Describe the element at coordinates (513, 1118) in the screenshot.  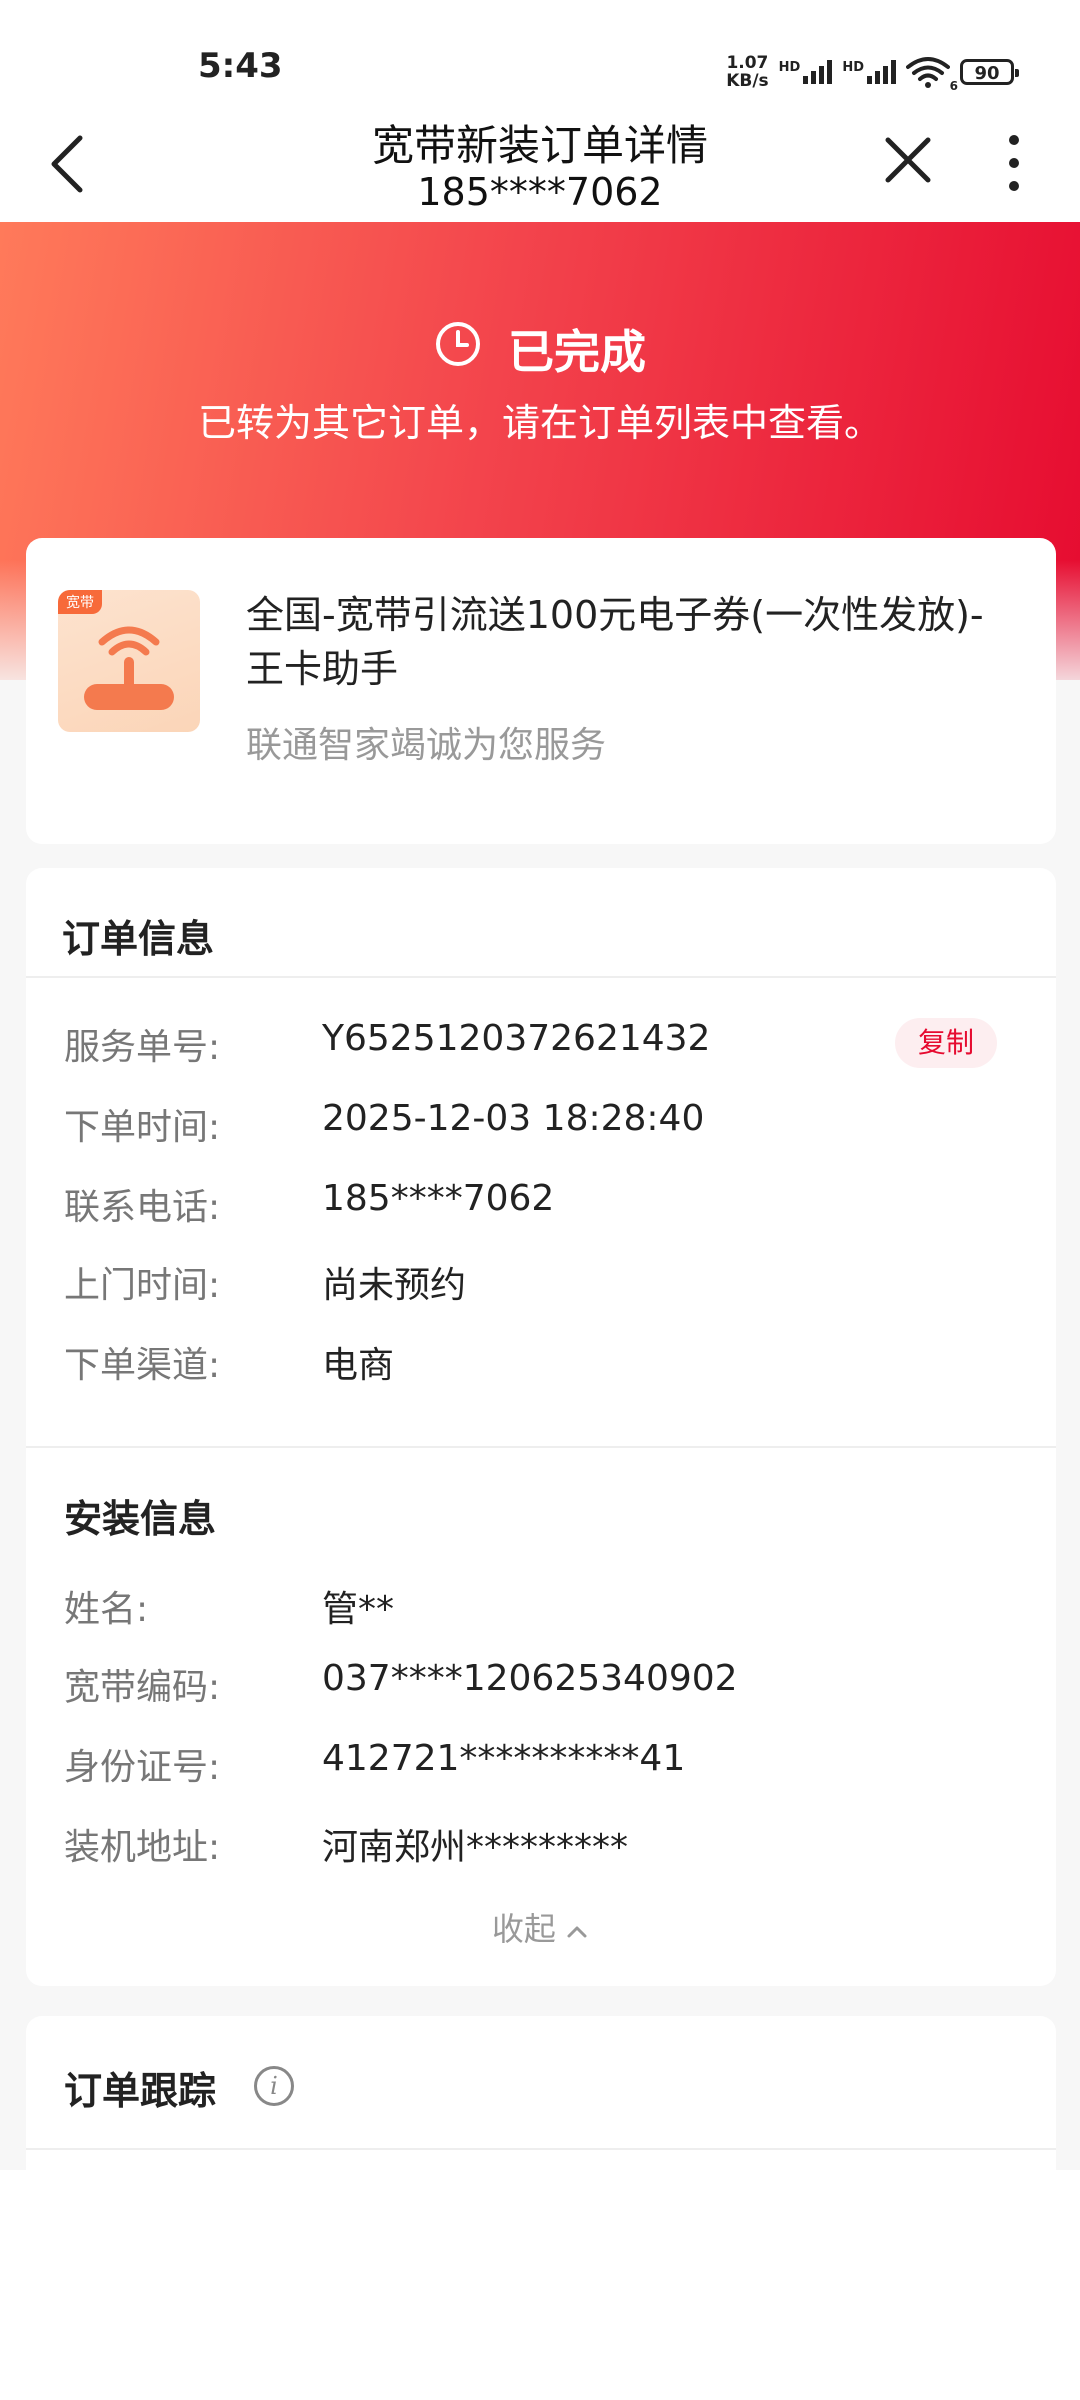
I see `order-time-value: 2025-12-03 18:28:40` at that location.